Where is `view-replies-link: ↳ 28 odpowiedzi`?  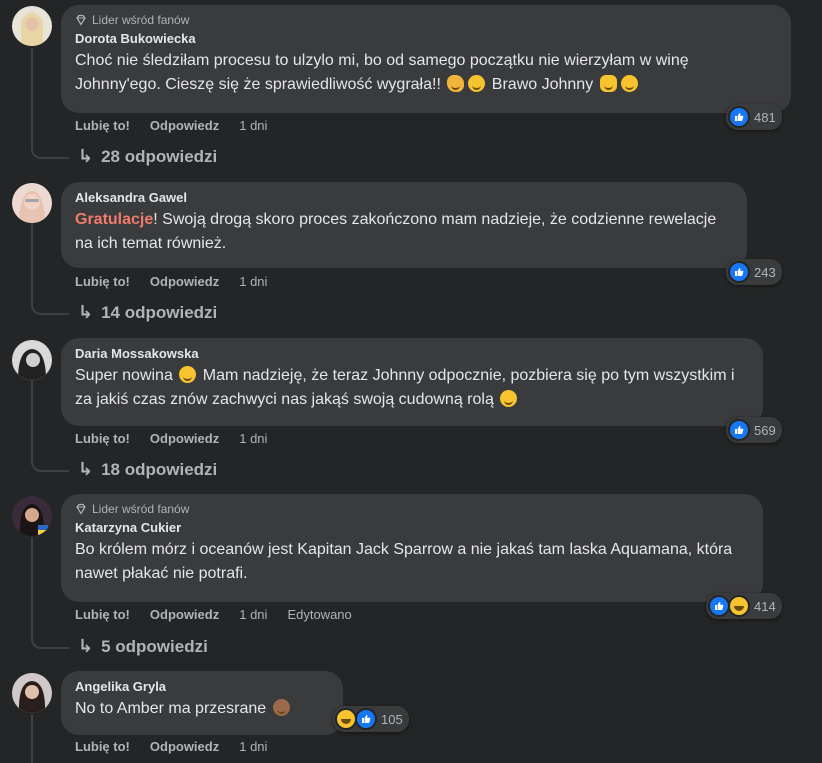
view-replies-link: ↳ 28 odpowiedzi is located at coordinates (147, 156).